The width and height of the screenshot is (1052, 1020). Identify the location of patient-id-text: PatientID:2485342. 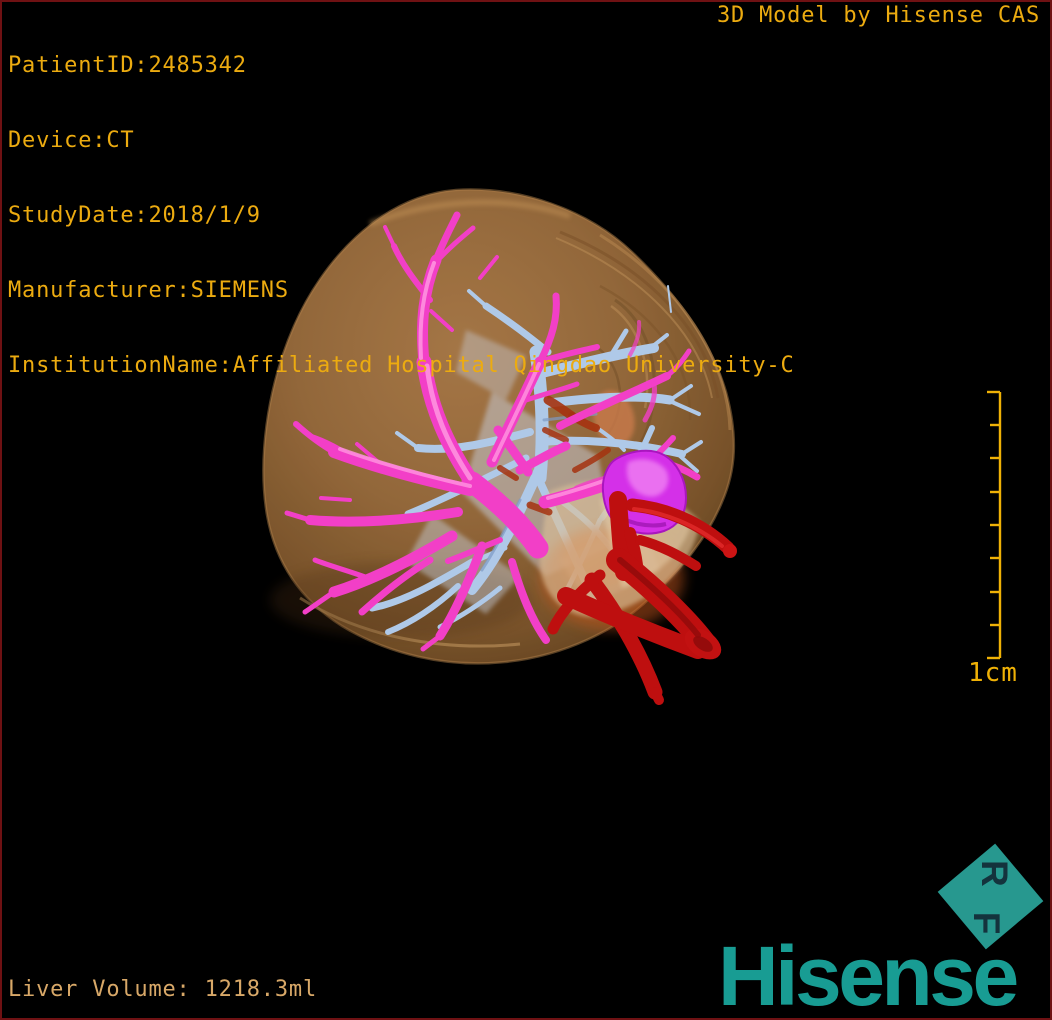
(127, 65).